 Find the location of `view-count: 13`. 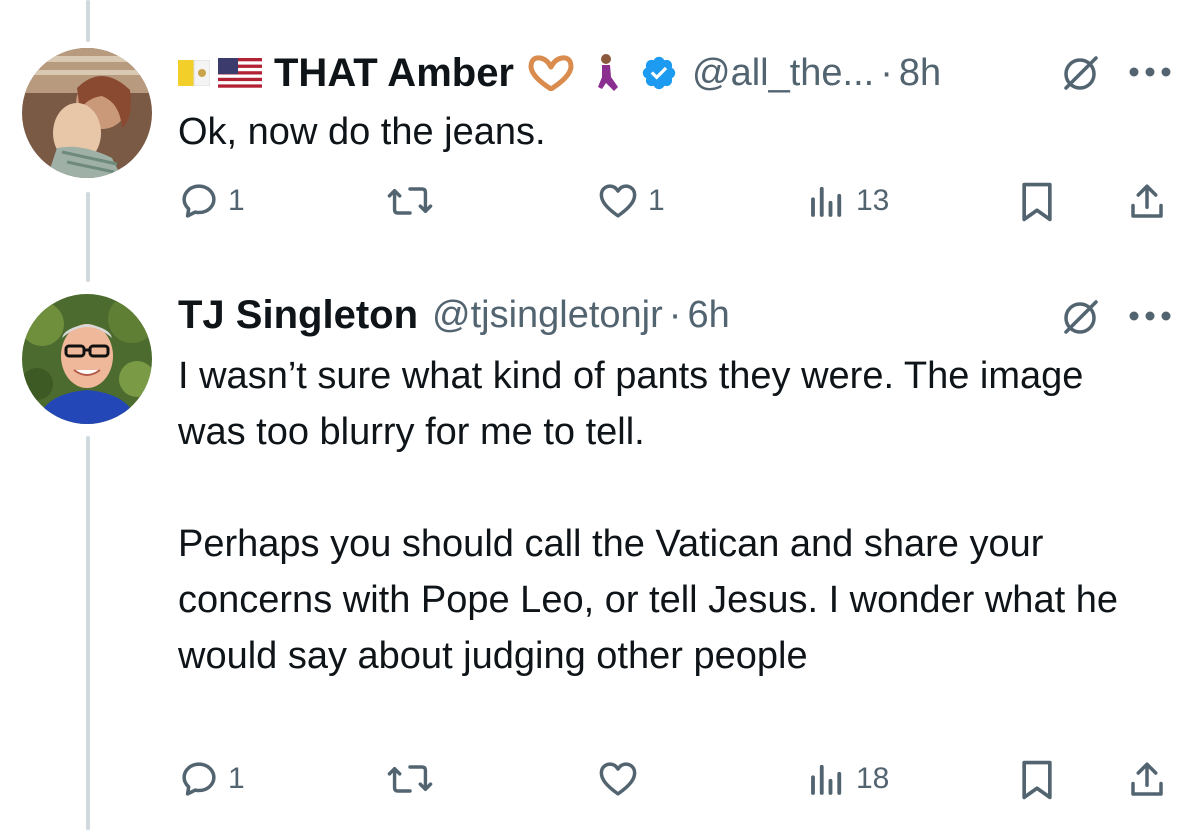

view-count: 13 is located at coordinates (873, 200).